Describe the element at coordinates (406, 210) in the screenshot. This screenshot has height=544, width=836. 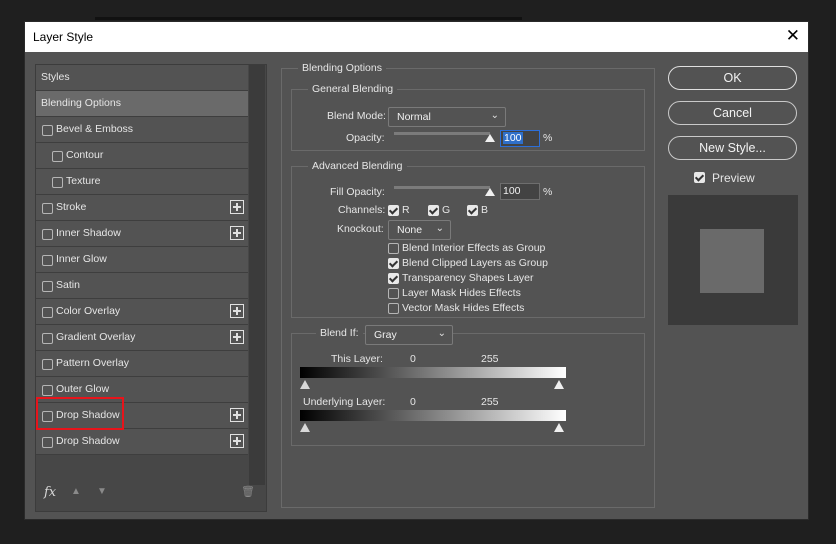
I see `channel-label: R` at that location.